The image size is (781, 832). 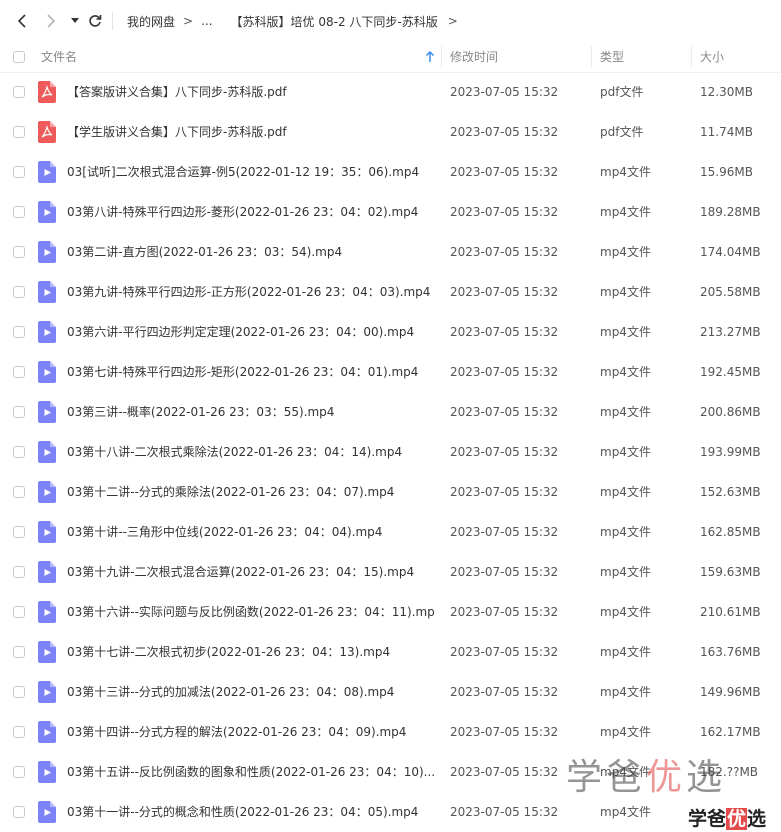 What do you see at coordinates (241, 332) in the screenshot?
I see `file-name: 03第六讲-平行四边形判定定理(2022-01-26 23：04：00).mp4` at bounding box center [241, 332].